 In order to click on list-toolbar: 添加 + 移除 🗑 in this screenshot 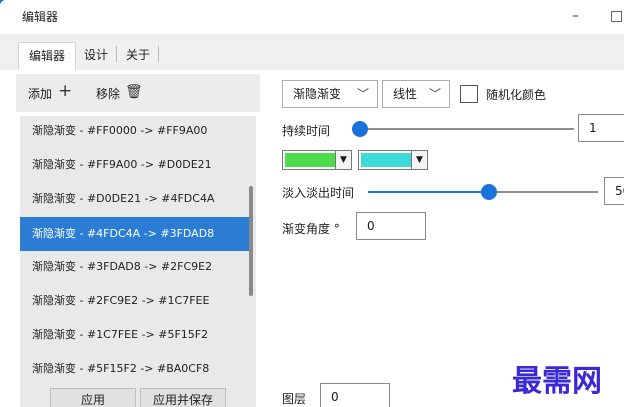, I will do `click(138, 93)`.